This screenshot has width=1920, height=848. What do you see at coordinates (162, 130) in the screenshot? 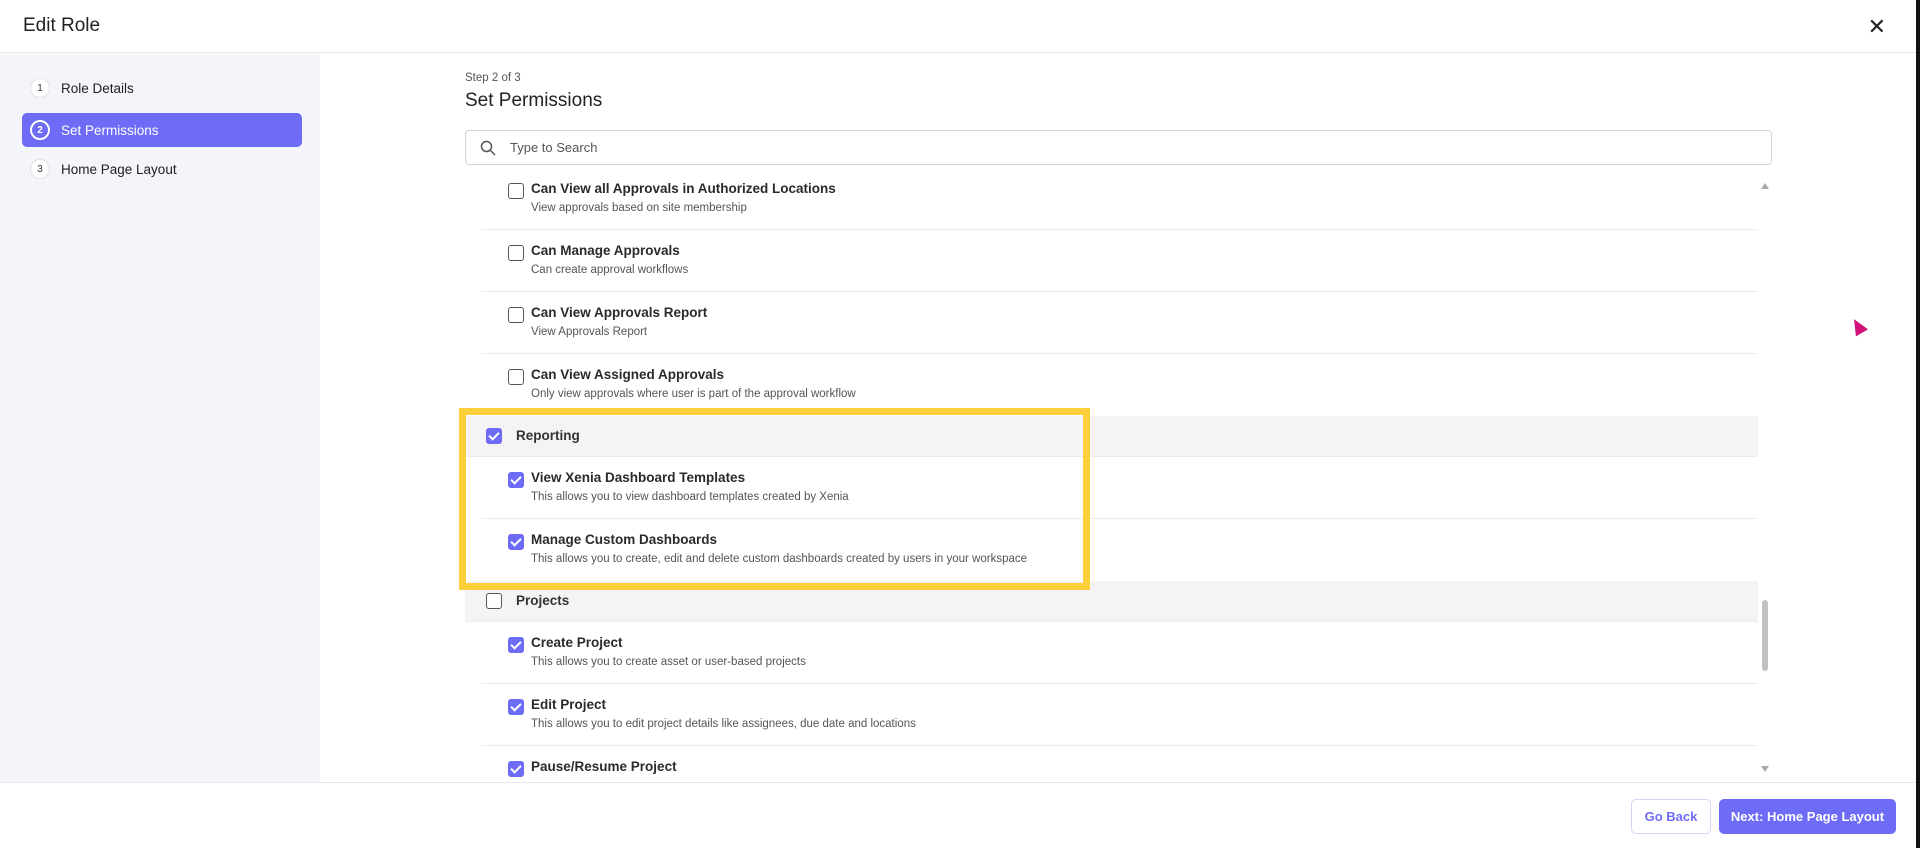
I see `step-set-permissions: 2 Set Permissions` at bounding box center [162, 130].